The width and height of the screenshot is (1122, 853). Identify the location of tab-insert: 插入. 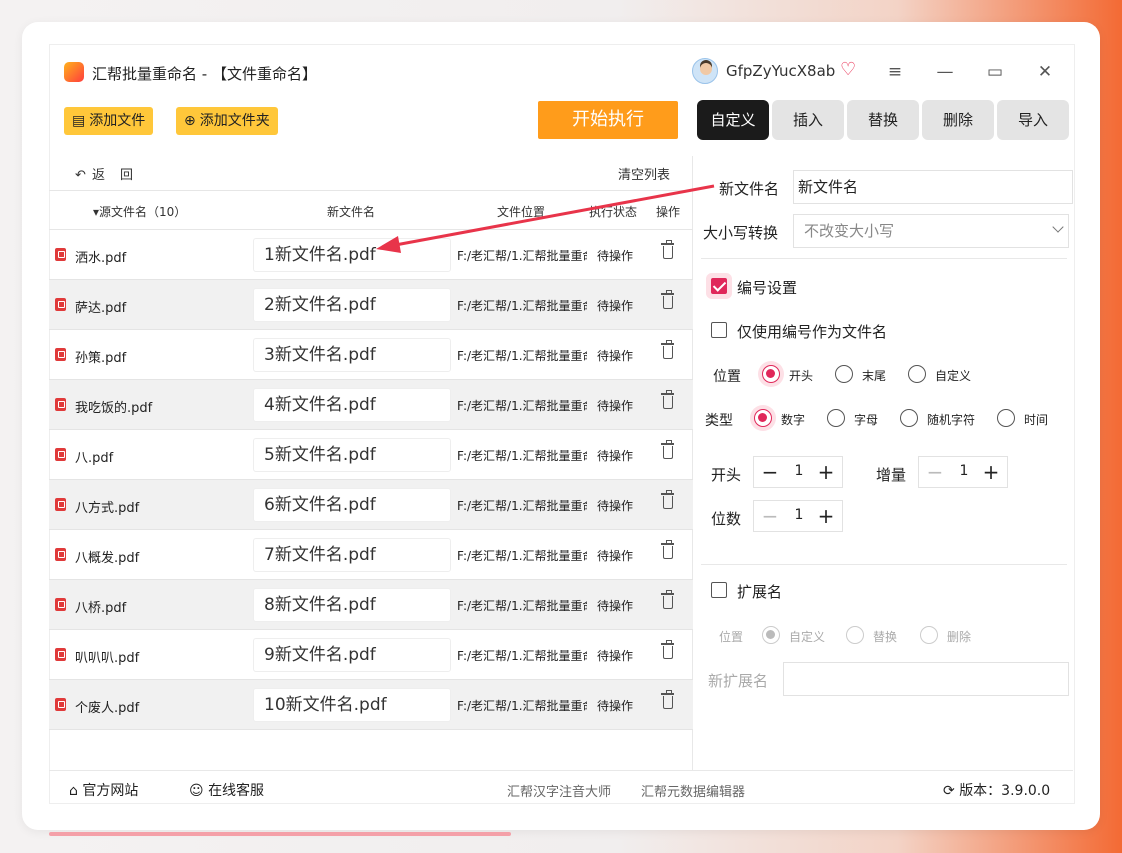
(808, 120).